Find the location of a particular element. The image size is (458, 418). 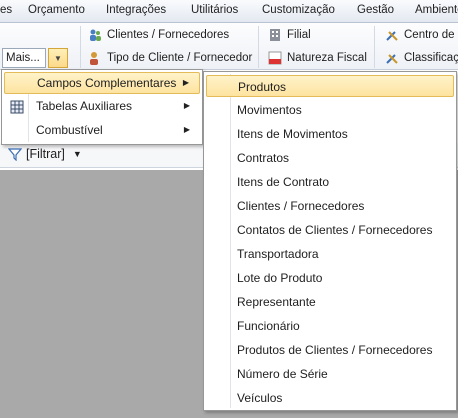

submenu-item-label: Contratos is located at coordinates (263, 158).